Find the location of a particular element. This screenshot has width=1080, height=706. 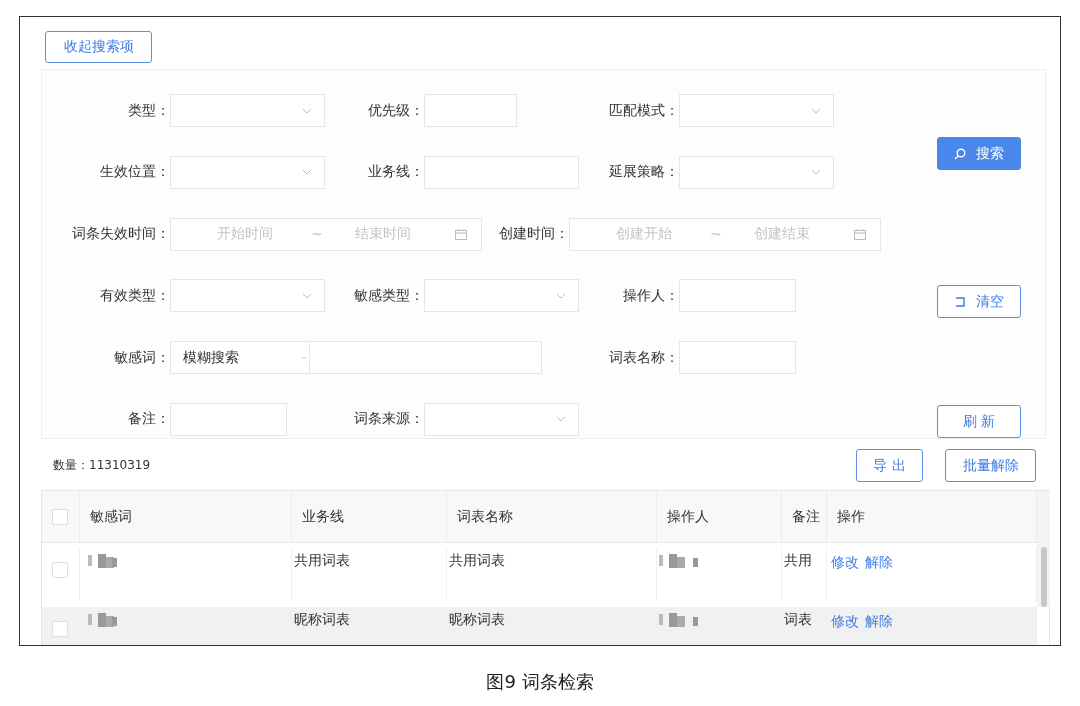

start-date-placeholder: 创建开始 is located at coordinates (644, 234).